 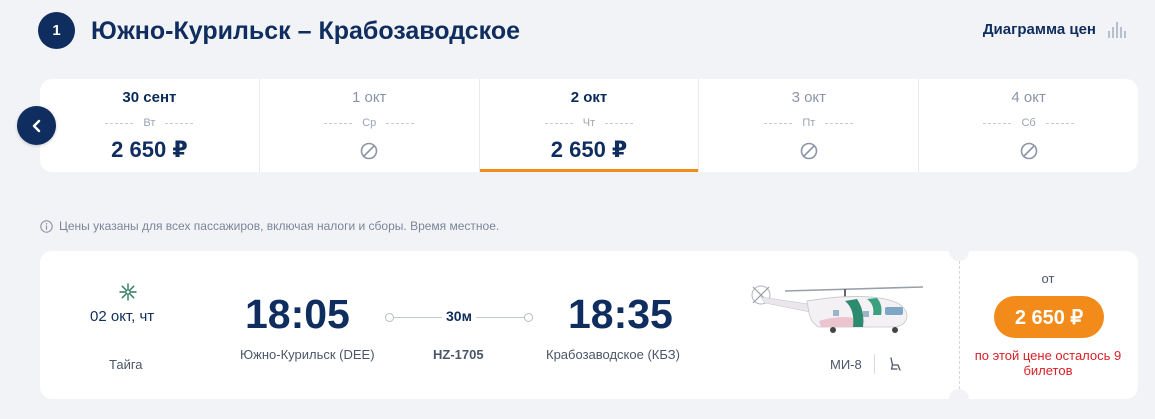 I want to click on date-label: 1 окт, so click(x=369, y=97).